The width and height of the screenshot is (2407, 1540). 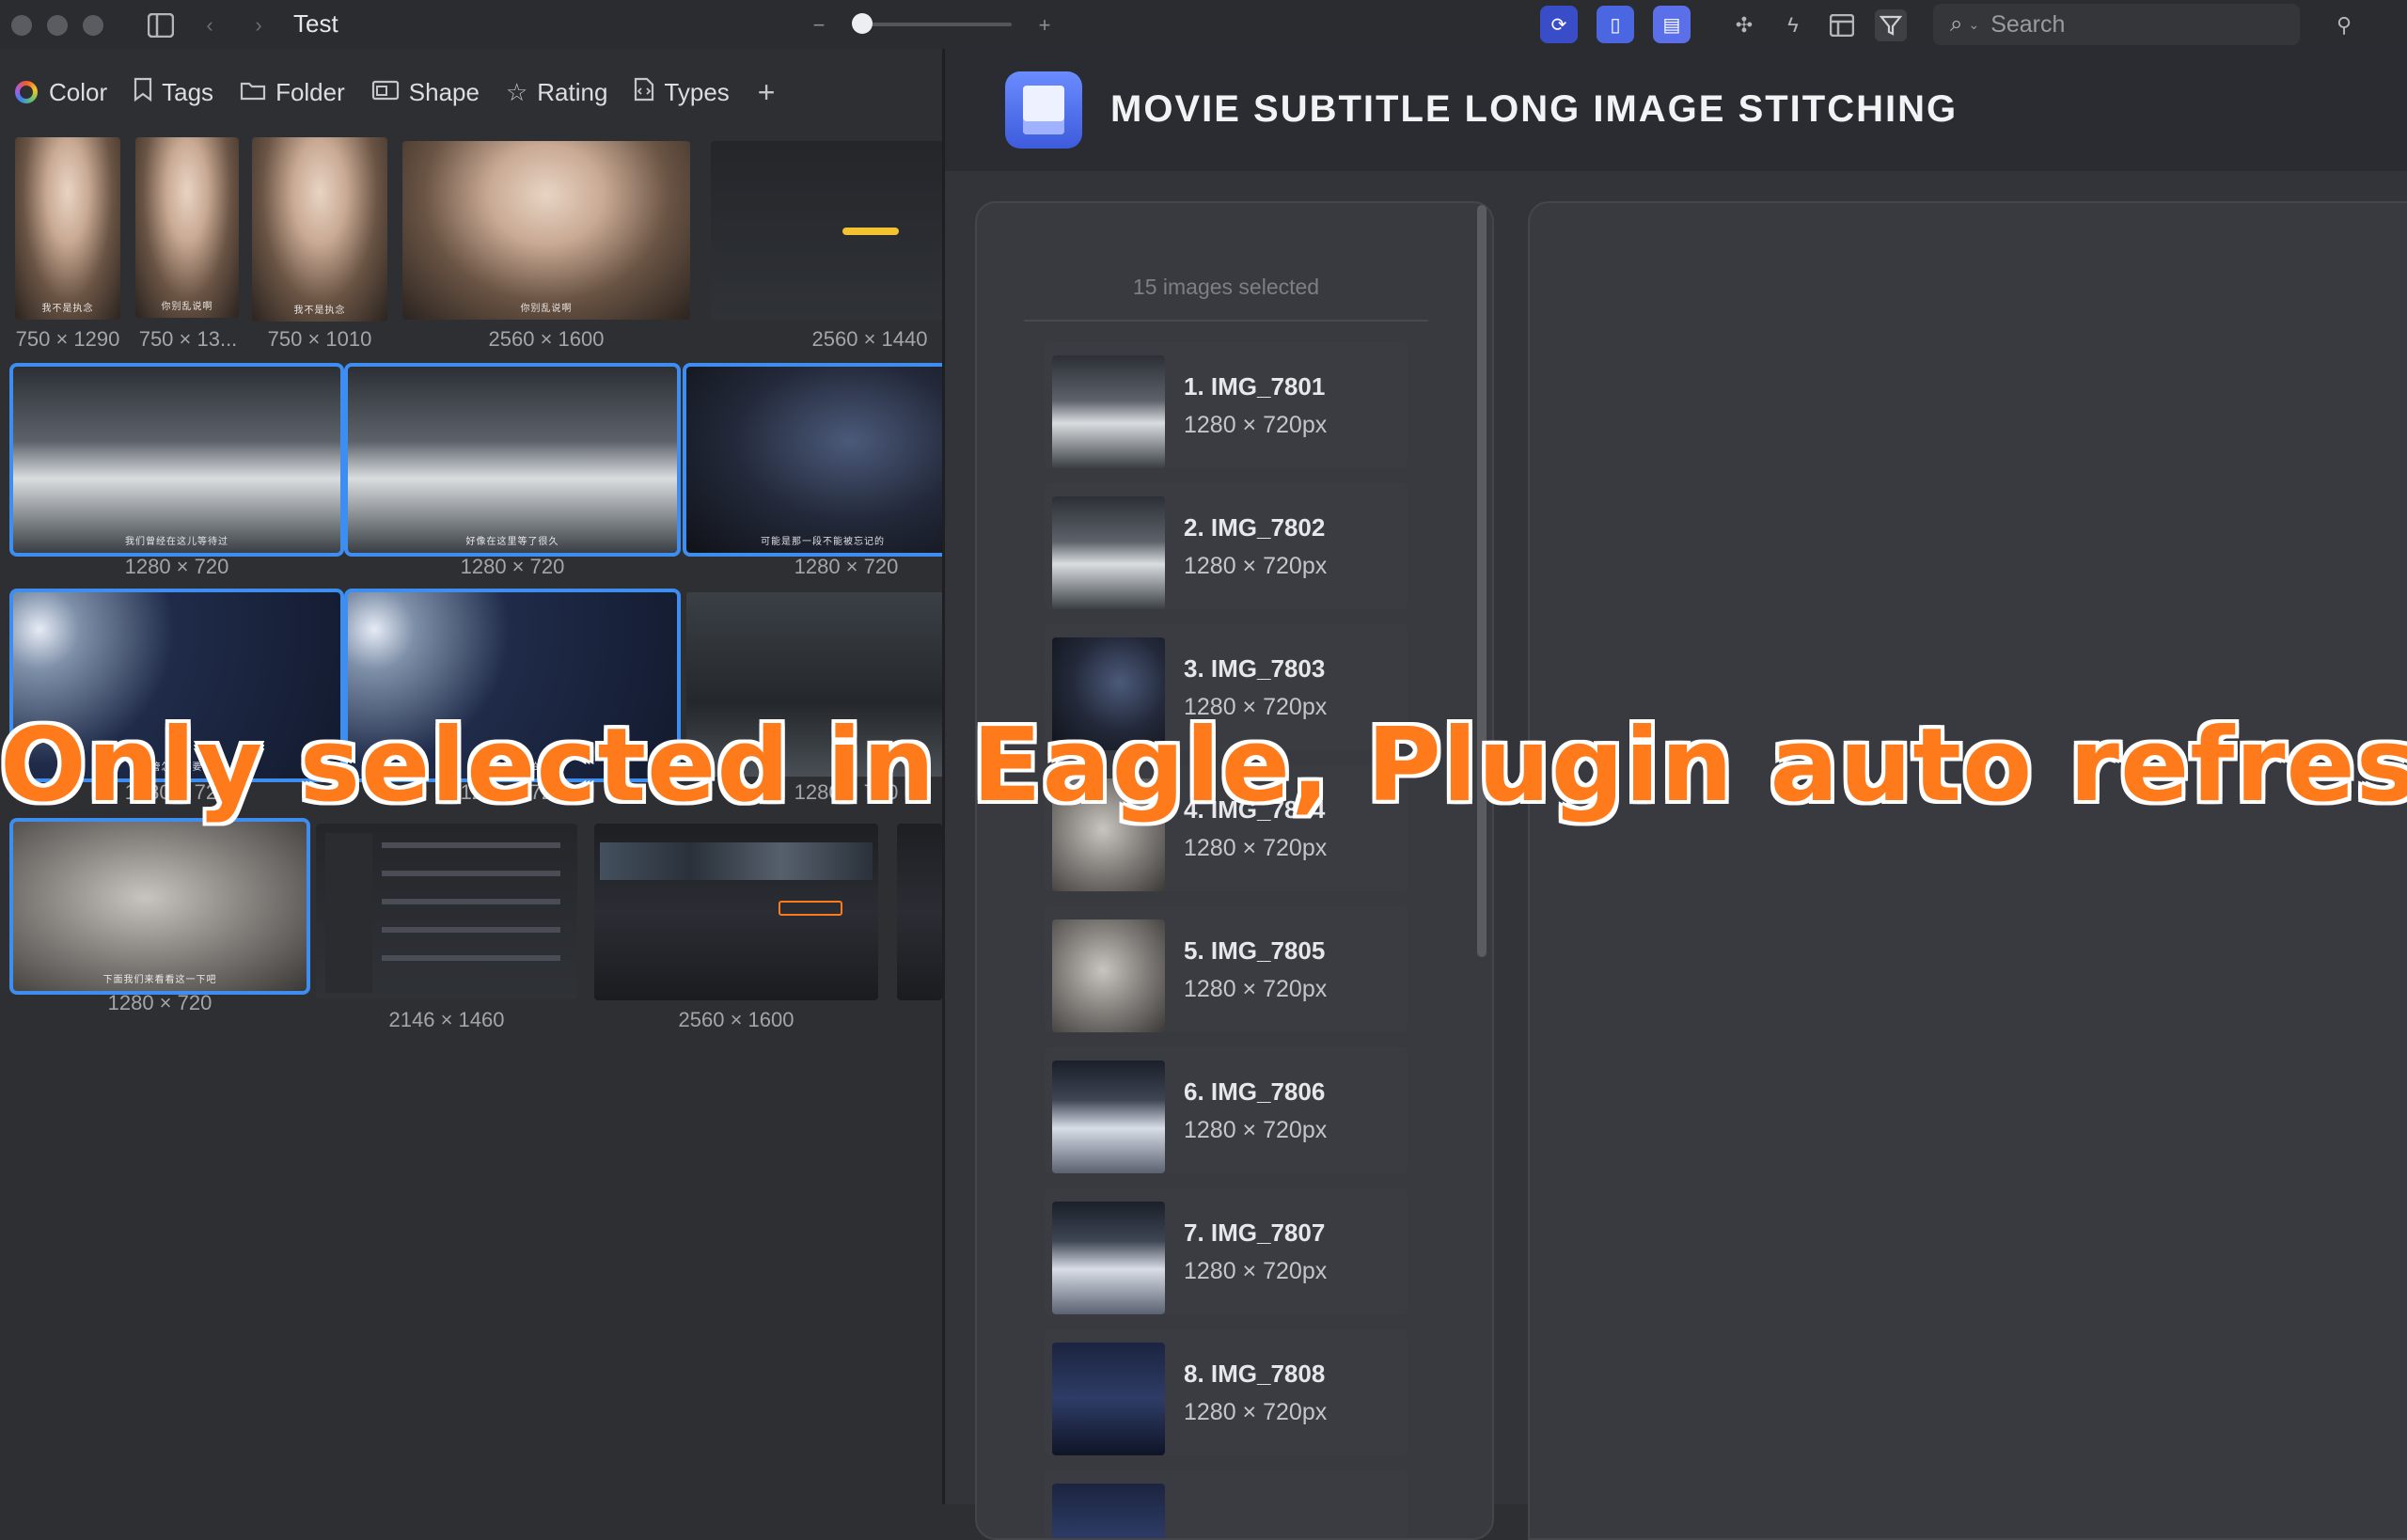 I want to click on filter-rating-label: Rating, so click(x=572, y=91).